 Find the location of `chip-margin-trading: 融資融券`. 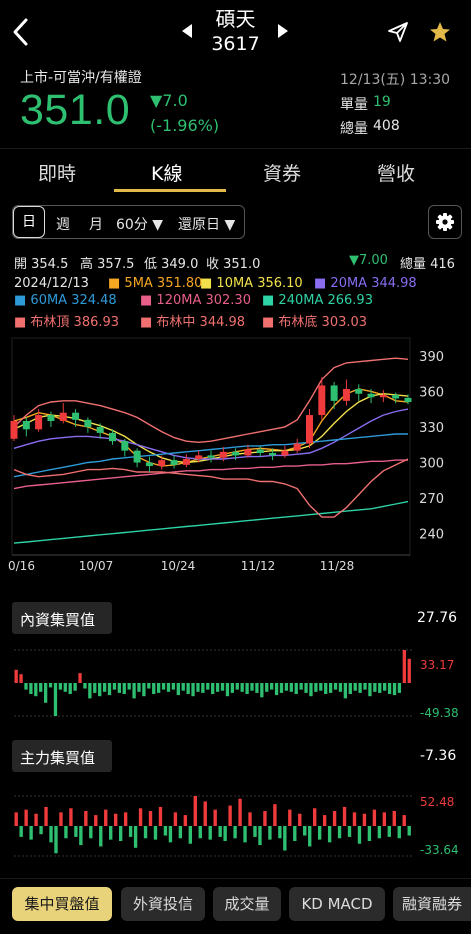

chip-margin-trading: 融資融券 is located at coordinates (432, 904).